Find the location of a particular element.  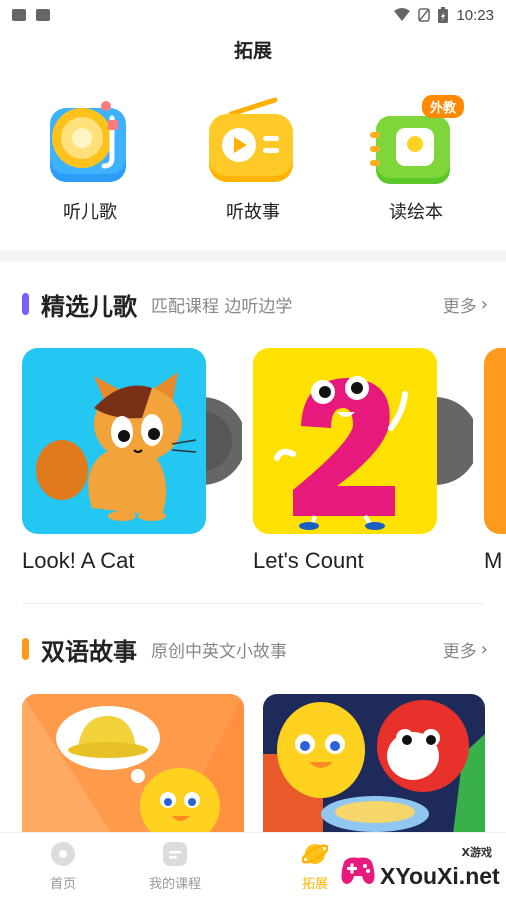

duck-hat-cover-image is located at coordinates (133, 764).